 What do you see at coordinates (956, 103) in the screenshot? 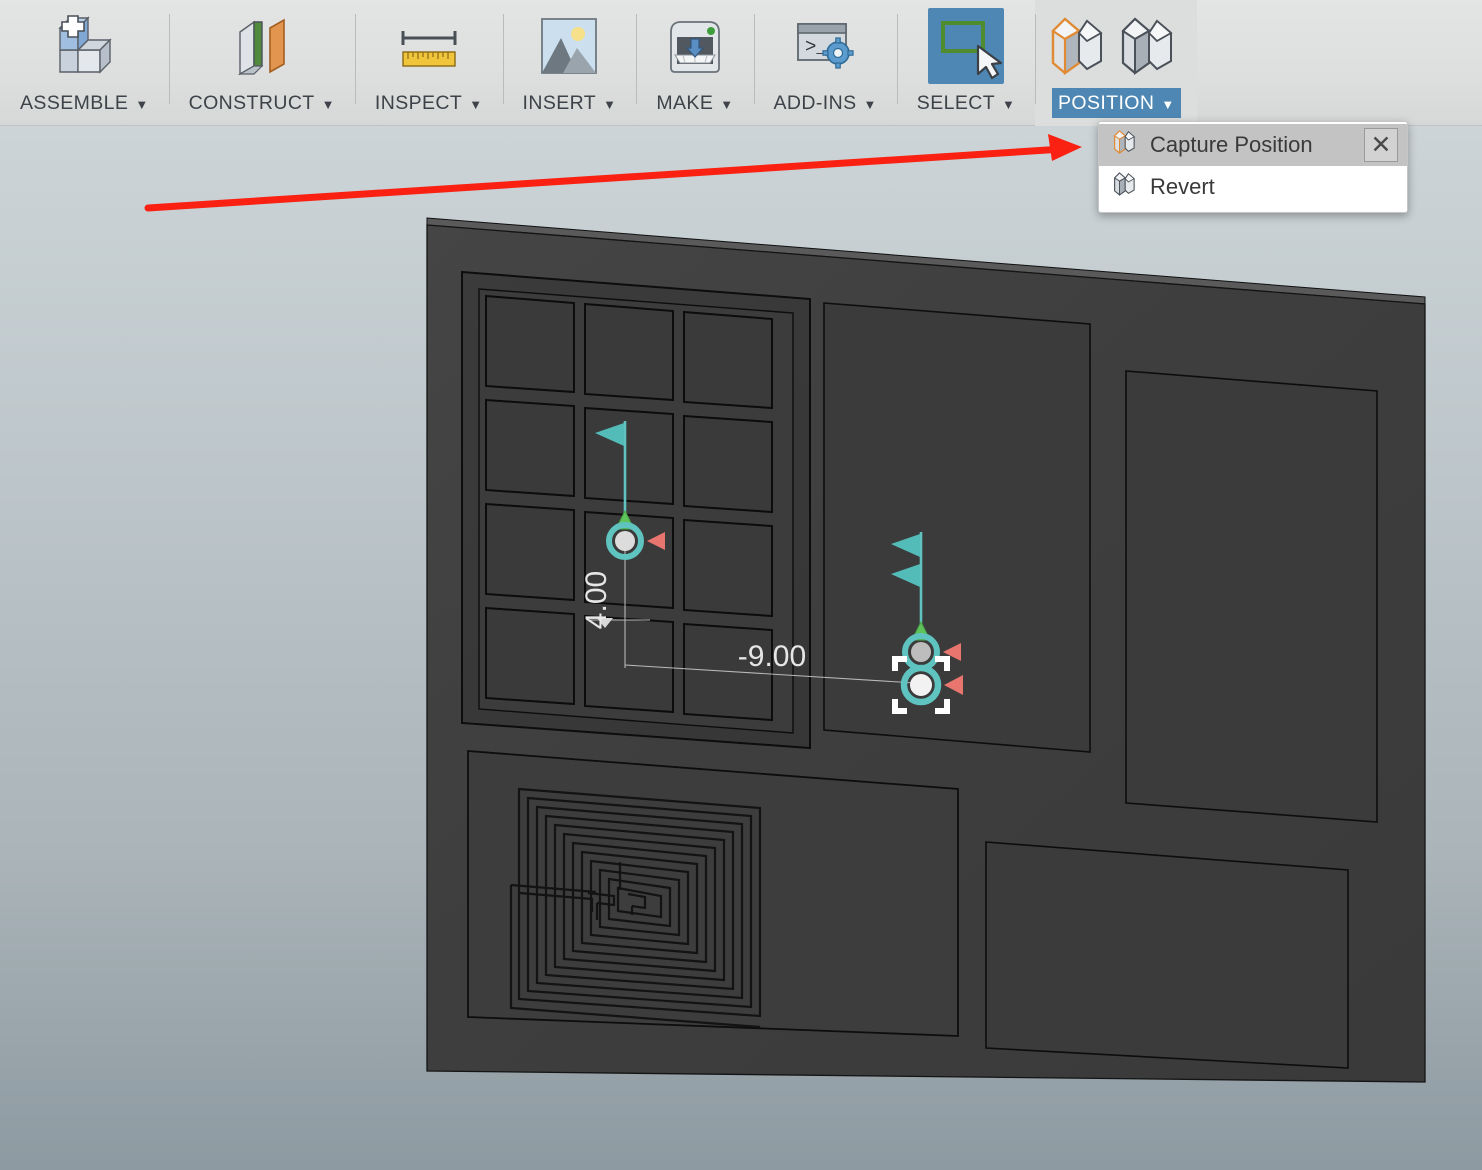
I see `toolbar-text-select: SELECT` at bounding box center [956, 103].